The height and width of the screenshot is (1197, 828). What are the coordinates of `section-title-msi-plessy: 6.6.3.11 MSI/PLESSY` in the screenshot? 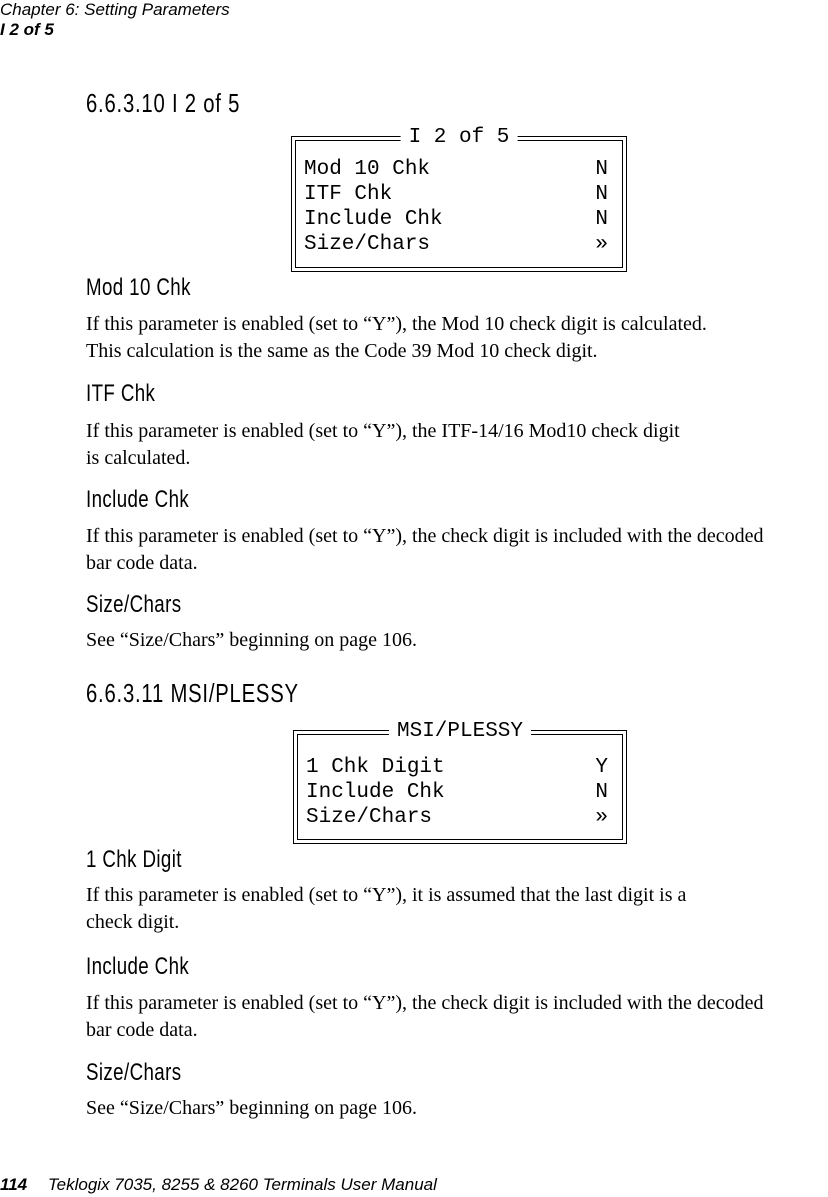 It's located at (192, 693).